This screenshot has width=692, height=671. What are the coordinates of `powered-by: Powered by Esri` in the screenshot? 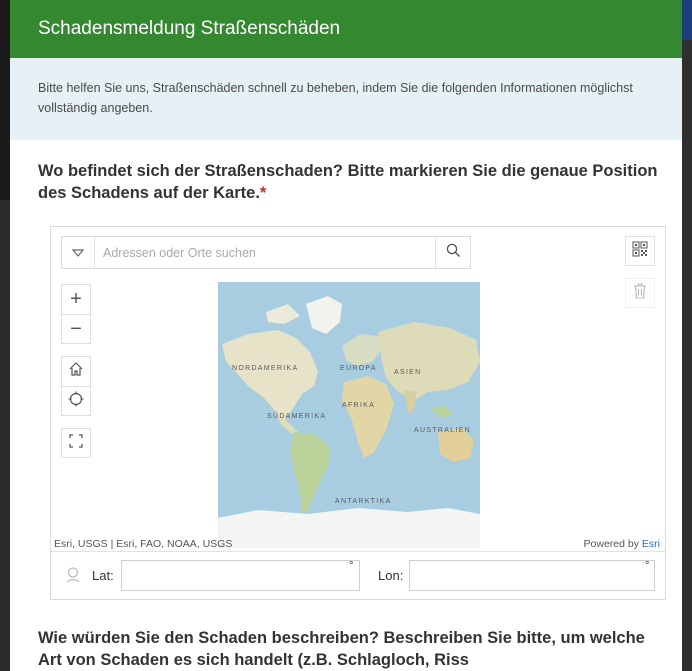 It's located at (622, 544).